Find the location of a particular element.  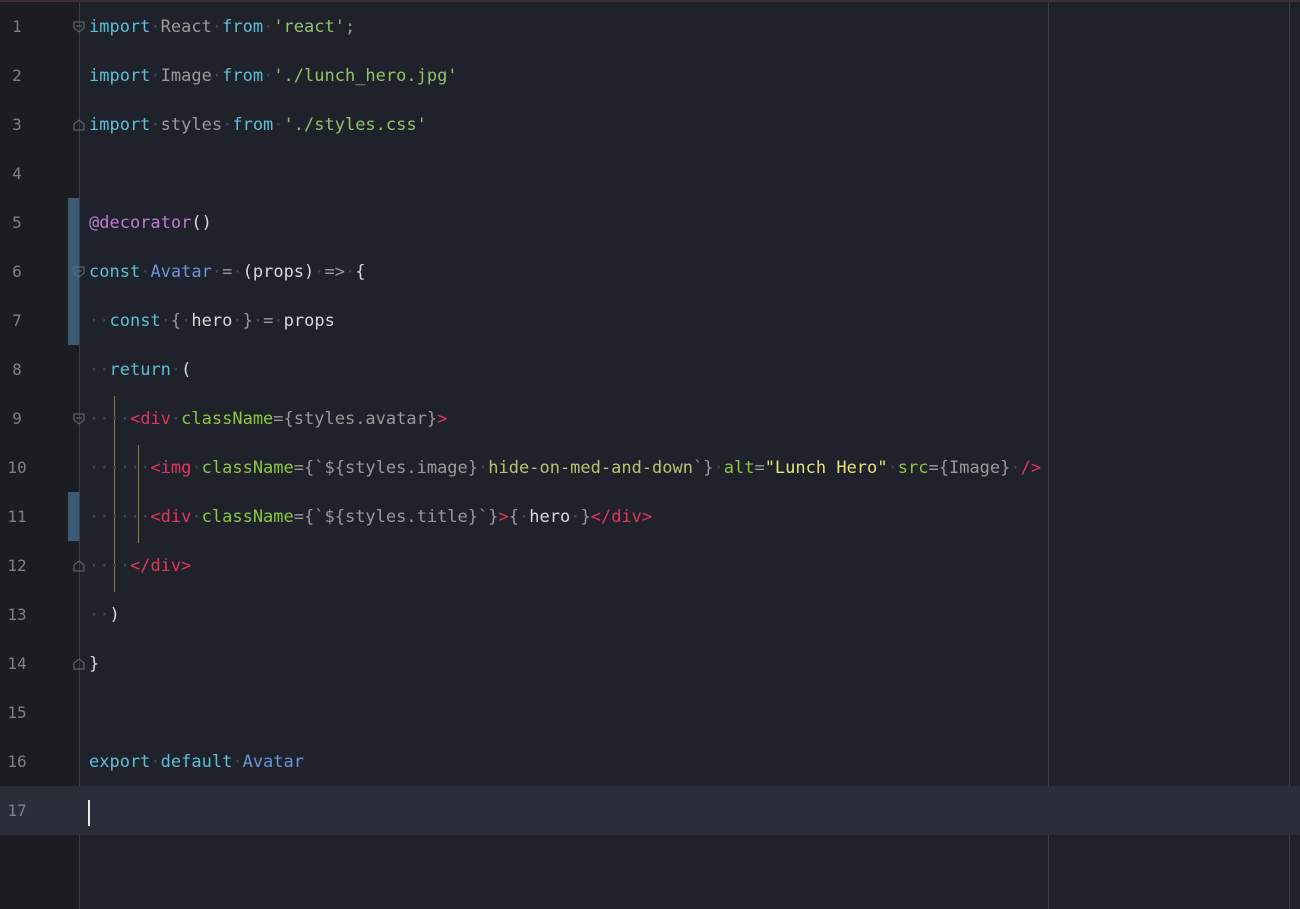

code-text: import·React·from·'react'; is located at coordinates (222, 27).